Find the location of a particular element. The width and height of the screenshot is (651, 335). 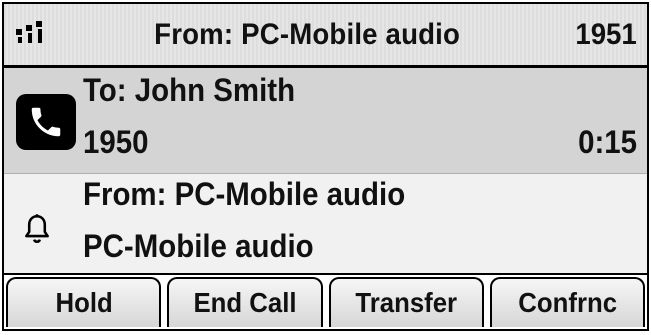

line-extension: 1951 is located at coordinates (606, 34).